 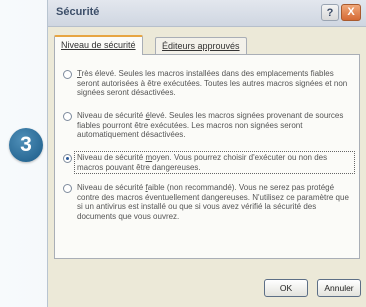 I want to click on dialog-titlebar: Sécurité ? X, so click(x=207, y=13).